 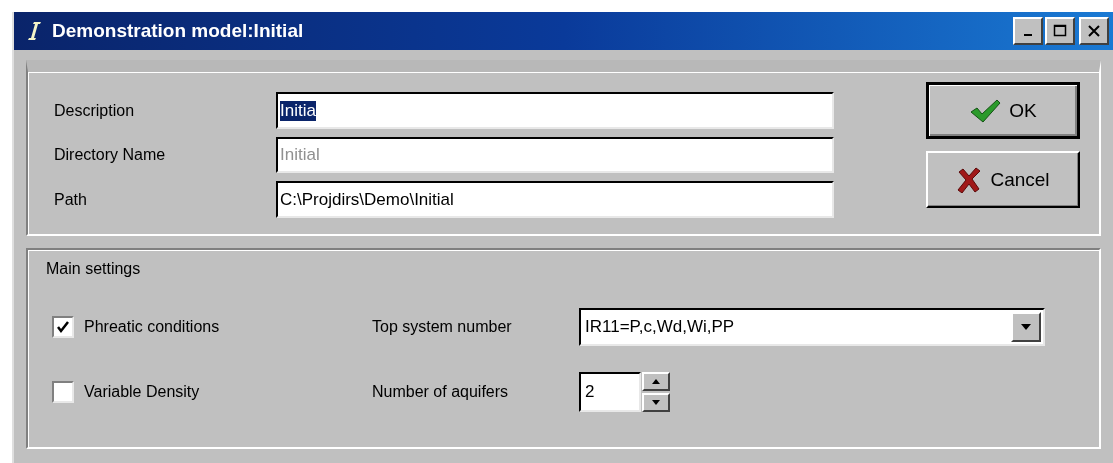 I want to click on close-button, so click(x=1094, y=31).